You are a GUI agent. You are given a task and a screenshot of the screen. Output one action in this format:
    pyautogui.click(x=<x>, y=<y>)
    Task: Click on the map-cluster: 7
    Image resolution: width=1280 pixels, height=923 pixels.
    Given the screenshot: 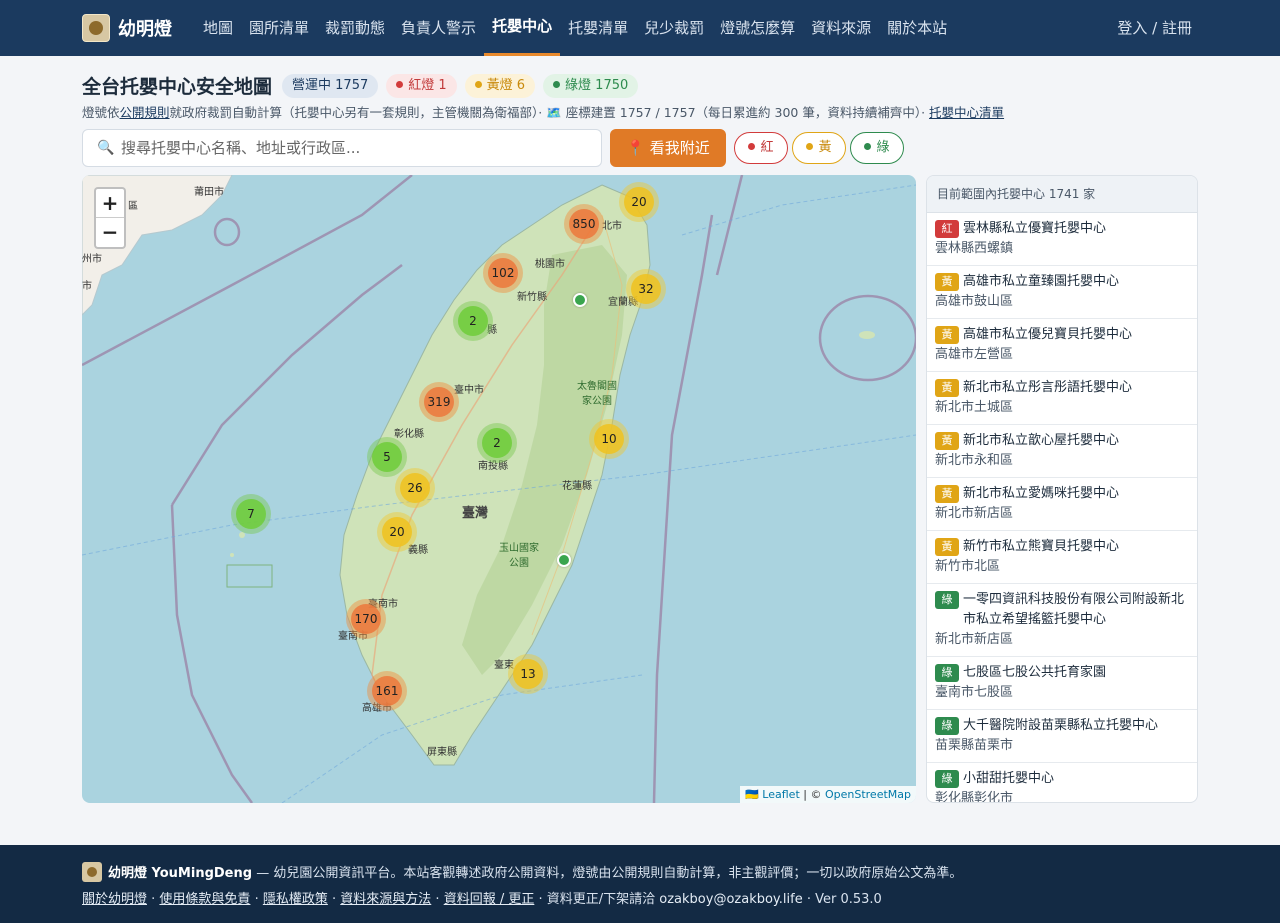 What is the action you would take?
    pyautogui.click(x=251, y=514)
    